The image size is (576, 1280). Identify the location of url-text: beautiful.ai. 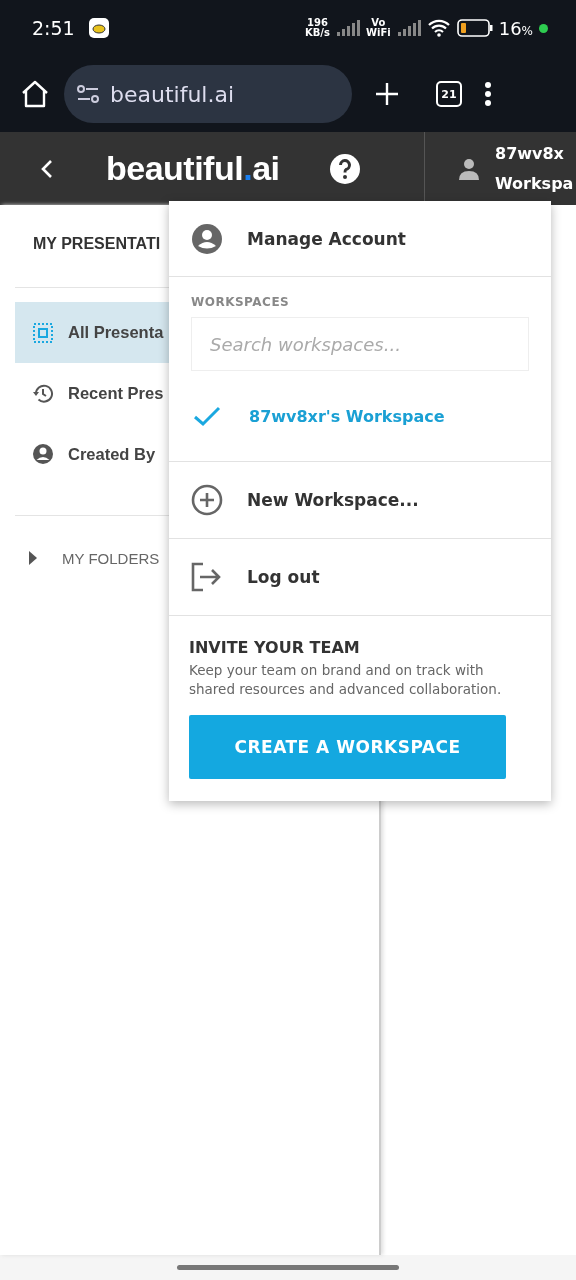
(172, 94).